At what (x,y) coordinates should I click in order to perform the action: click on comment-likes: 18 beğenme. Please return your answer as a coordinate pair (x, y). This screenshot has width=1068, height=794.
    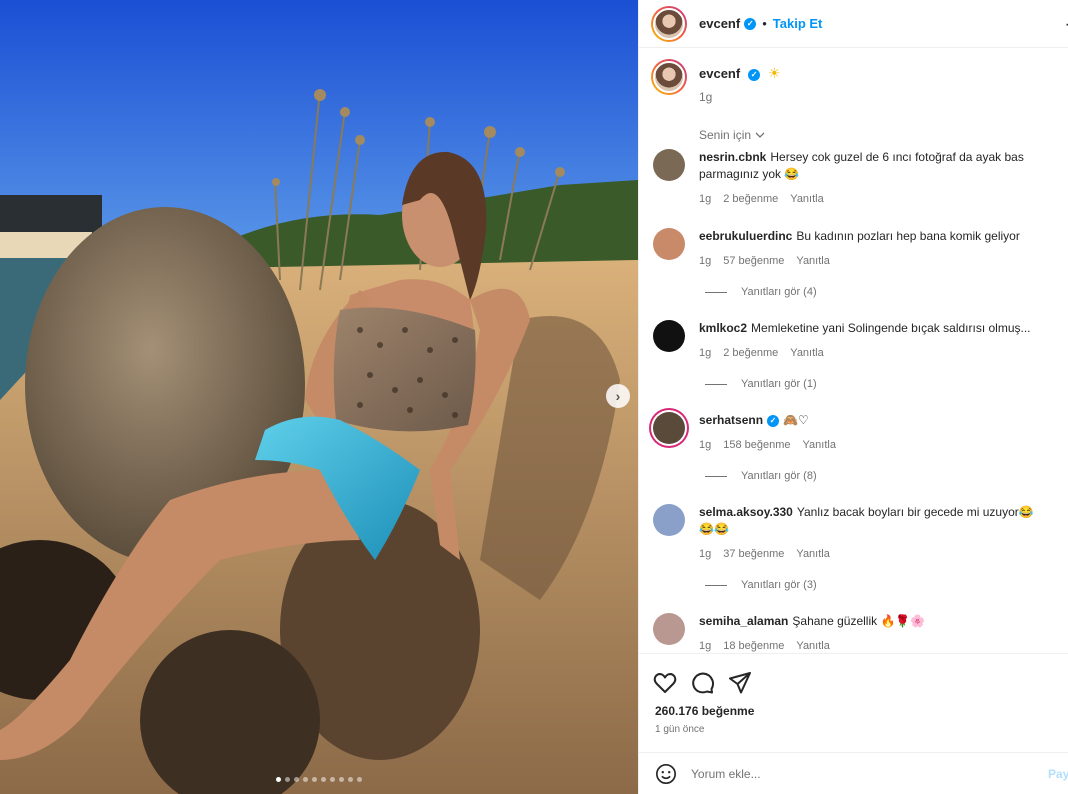
    Looking at the image, I should click on (753, 645).